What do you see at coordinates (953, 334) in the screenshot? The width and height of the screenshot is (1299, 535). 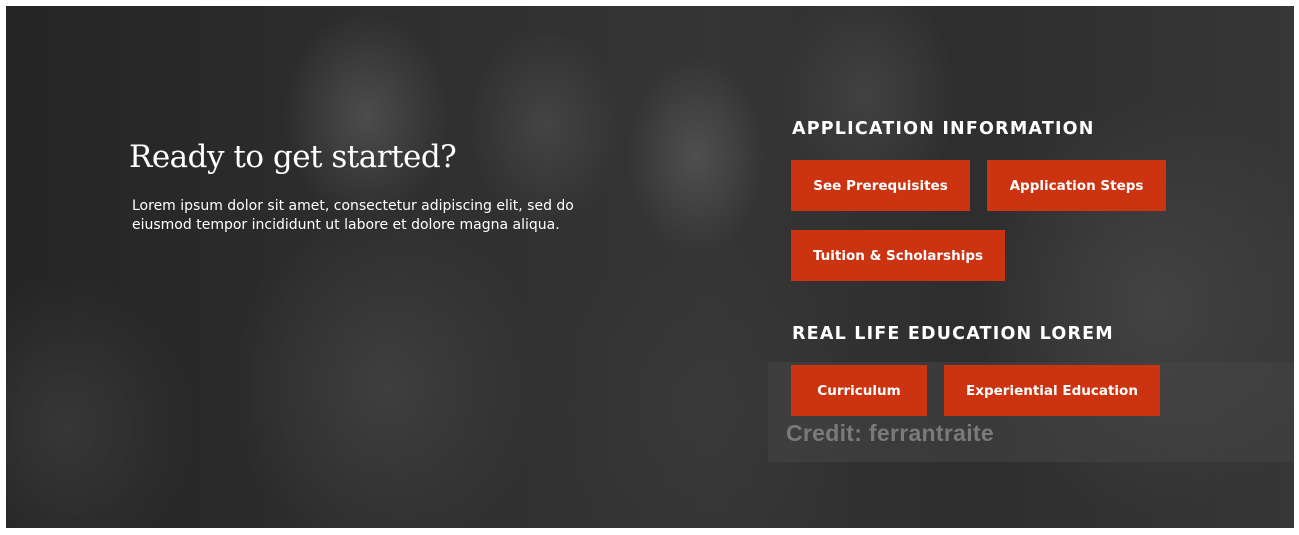 I see `real-life-education-heading: REAL LIFE EDUCATION LOREM` at bounding box center [953, 334].